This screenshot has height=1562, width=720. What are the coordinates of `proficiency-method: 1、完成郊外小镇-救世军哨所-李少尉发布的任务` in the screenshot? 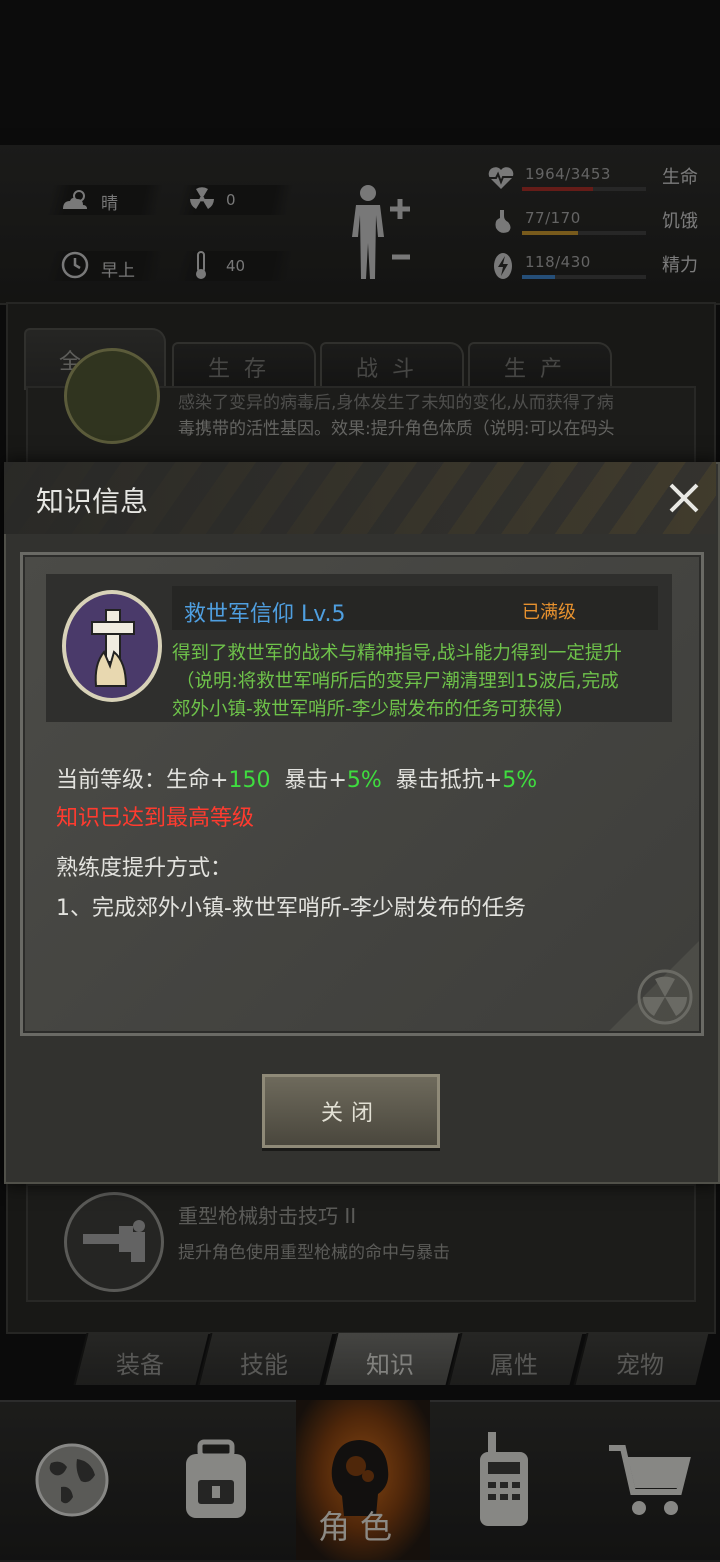 It's located at (291, 908).